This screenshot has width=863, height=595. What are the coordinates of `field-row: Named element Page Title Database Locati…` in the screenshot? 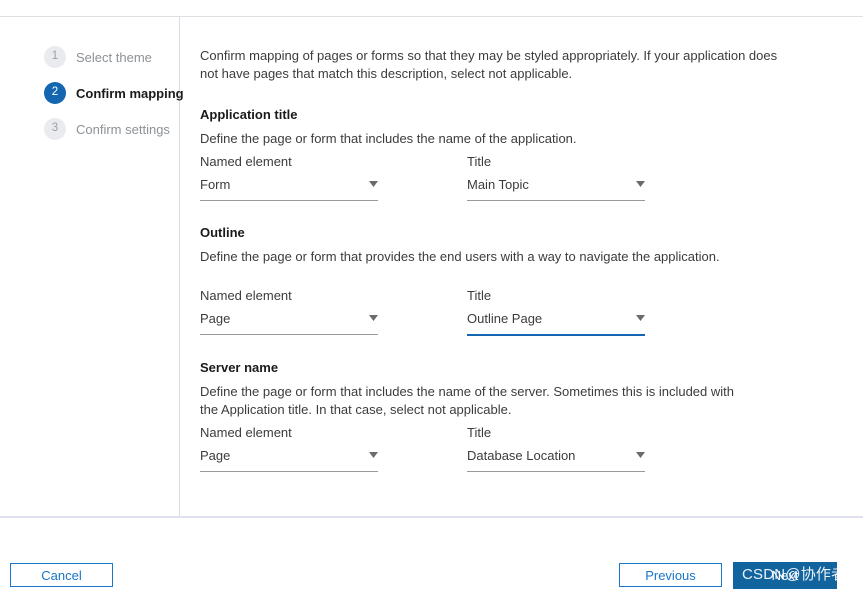 It's located at (531, 448).